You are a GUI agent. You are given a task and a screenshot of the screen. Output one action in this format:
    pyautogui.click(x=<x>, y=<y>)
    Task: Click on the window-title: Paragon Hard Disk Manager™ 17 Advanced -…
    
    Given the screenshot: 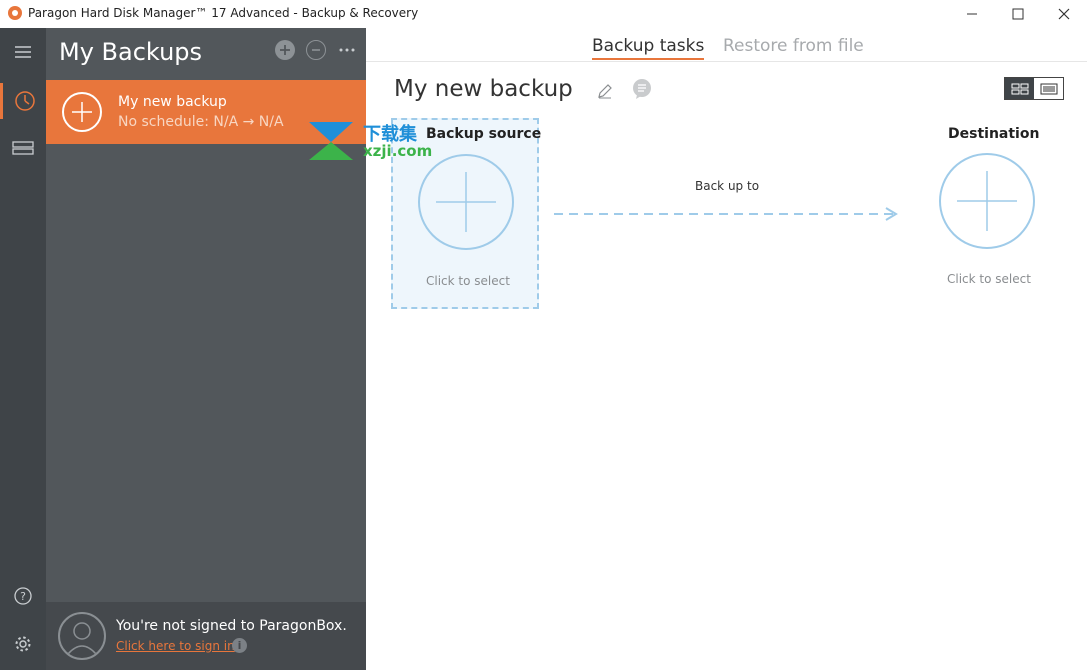 What is the action you would take?
    pyautogui.click(x=223, y=13)
    